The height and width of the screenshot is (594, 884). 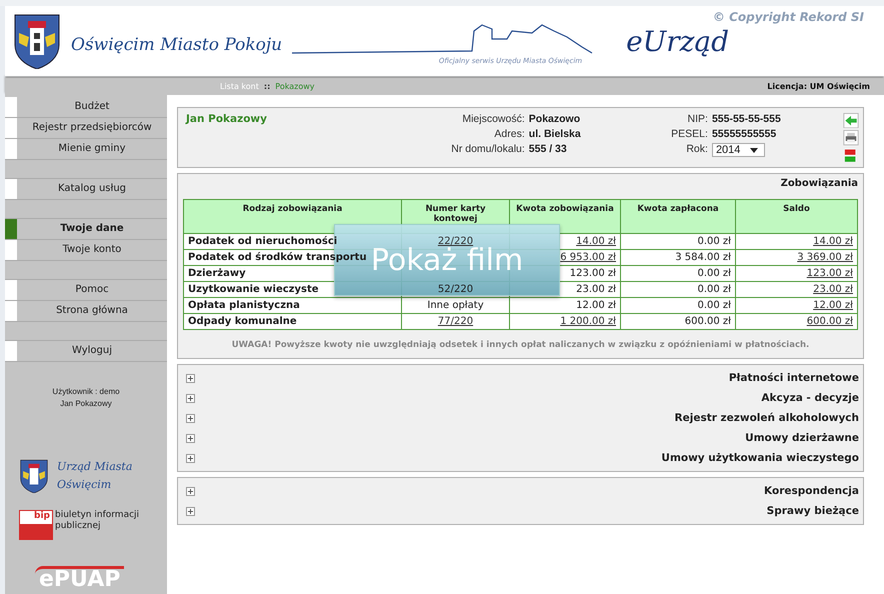 What do you see at coordinates (812, 511) in the screenshot?
I see `section-header: Sprawy bieżące` at bounding box center [812, 511].